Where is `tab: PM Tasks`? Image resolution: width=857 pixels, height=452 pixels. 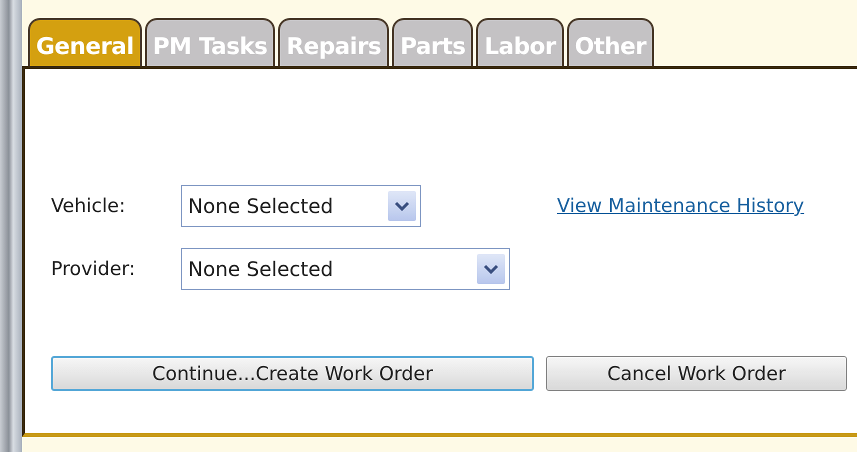 tab: PM Tasks is located at coordinates (210, 42).